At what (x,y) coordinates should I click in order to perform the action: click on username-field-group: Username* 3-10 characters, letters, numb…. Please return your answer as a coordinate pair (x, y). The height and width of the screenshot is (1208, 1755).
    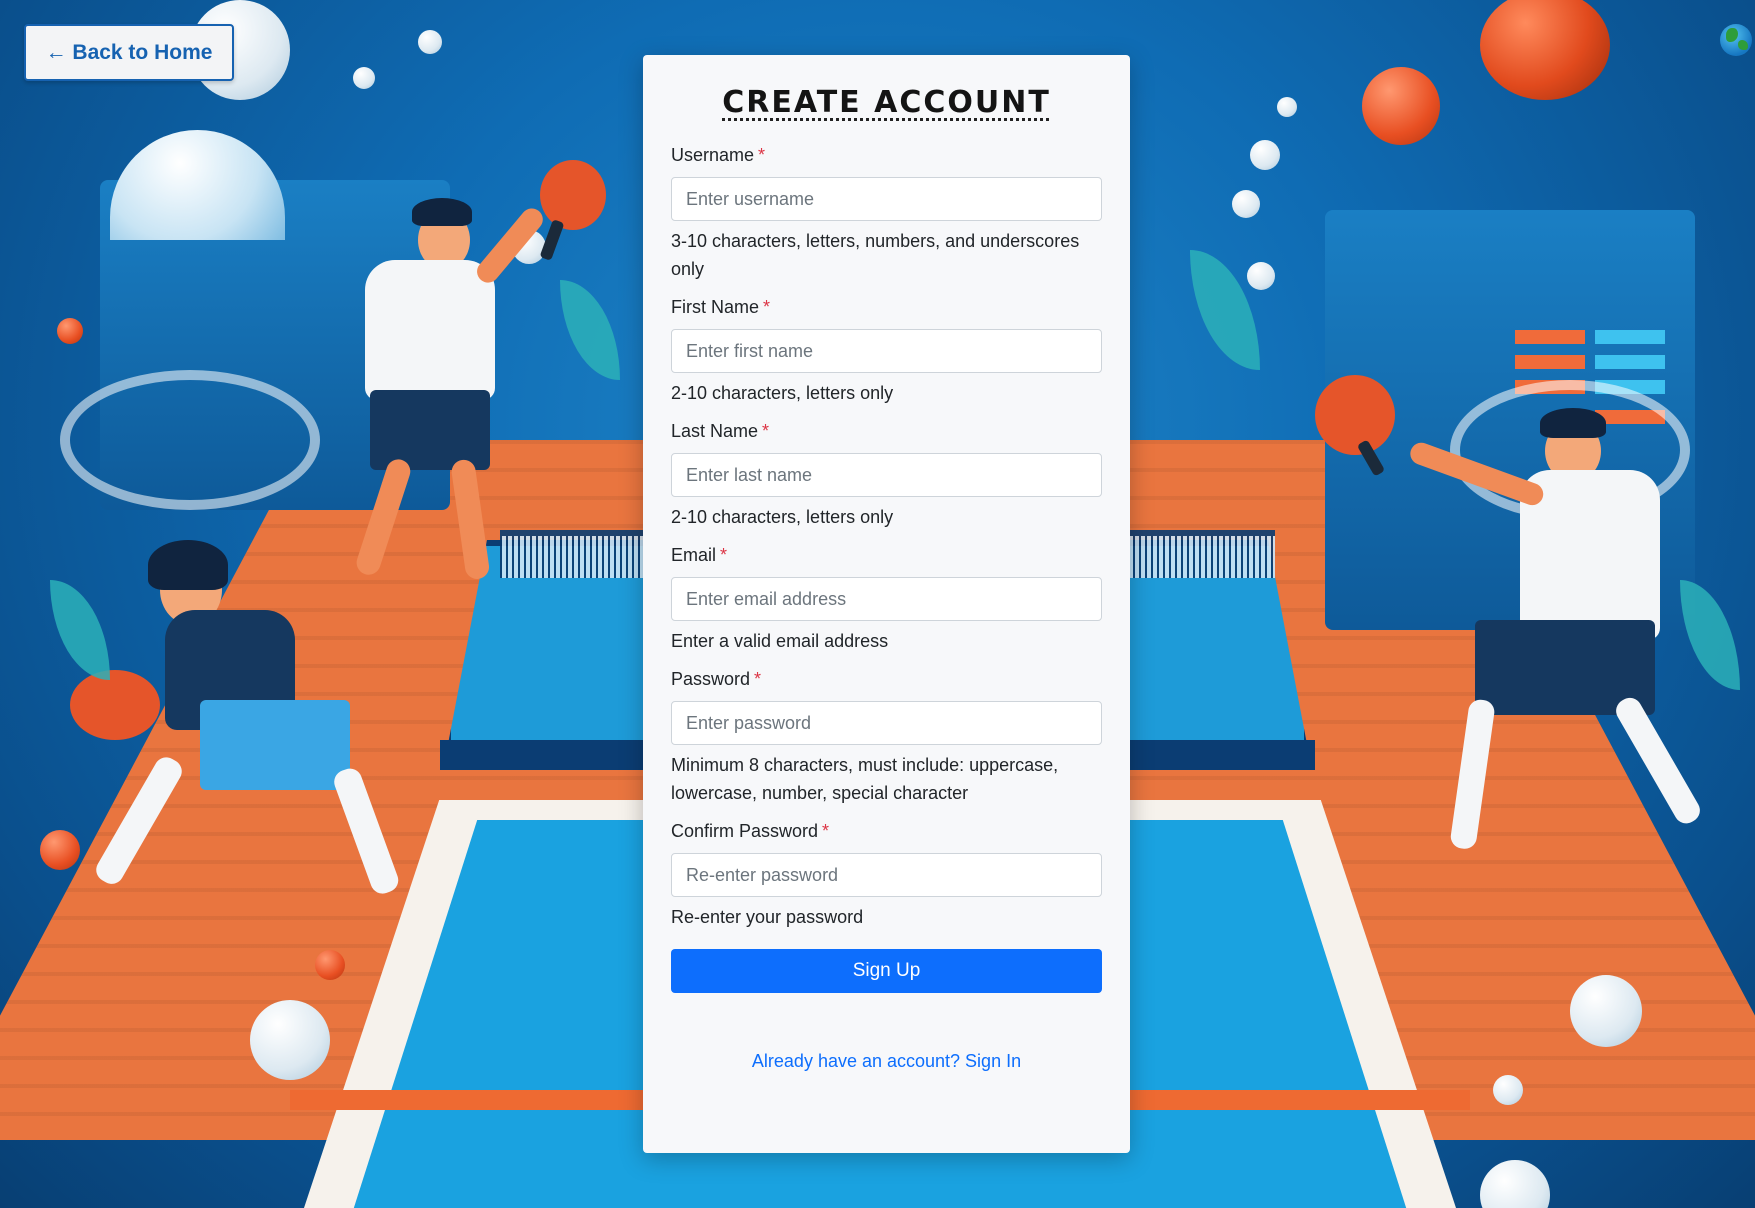
    Looking at the image, I should click on (886, 213).